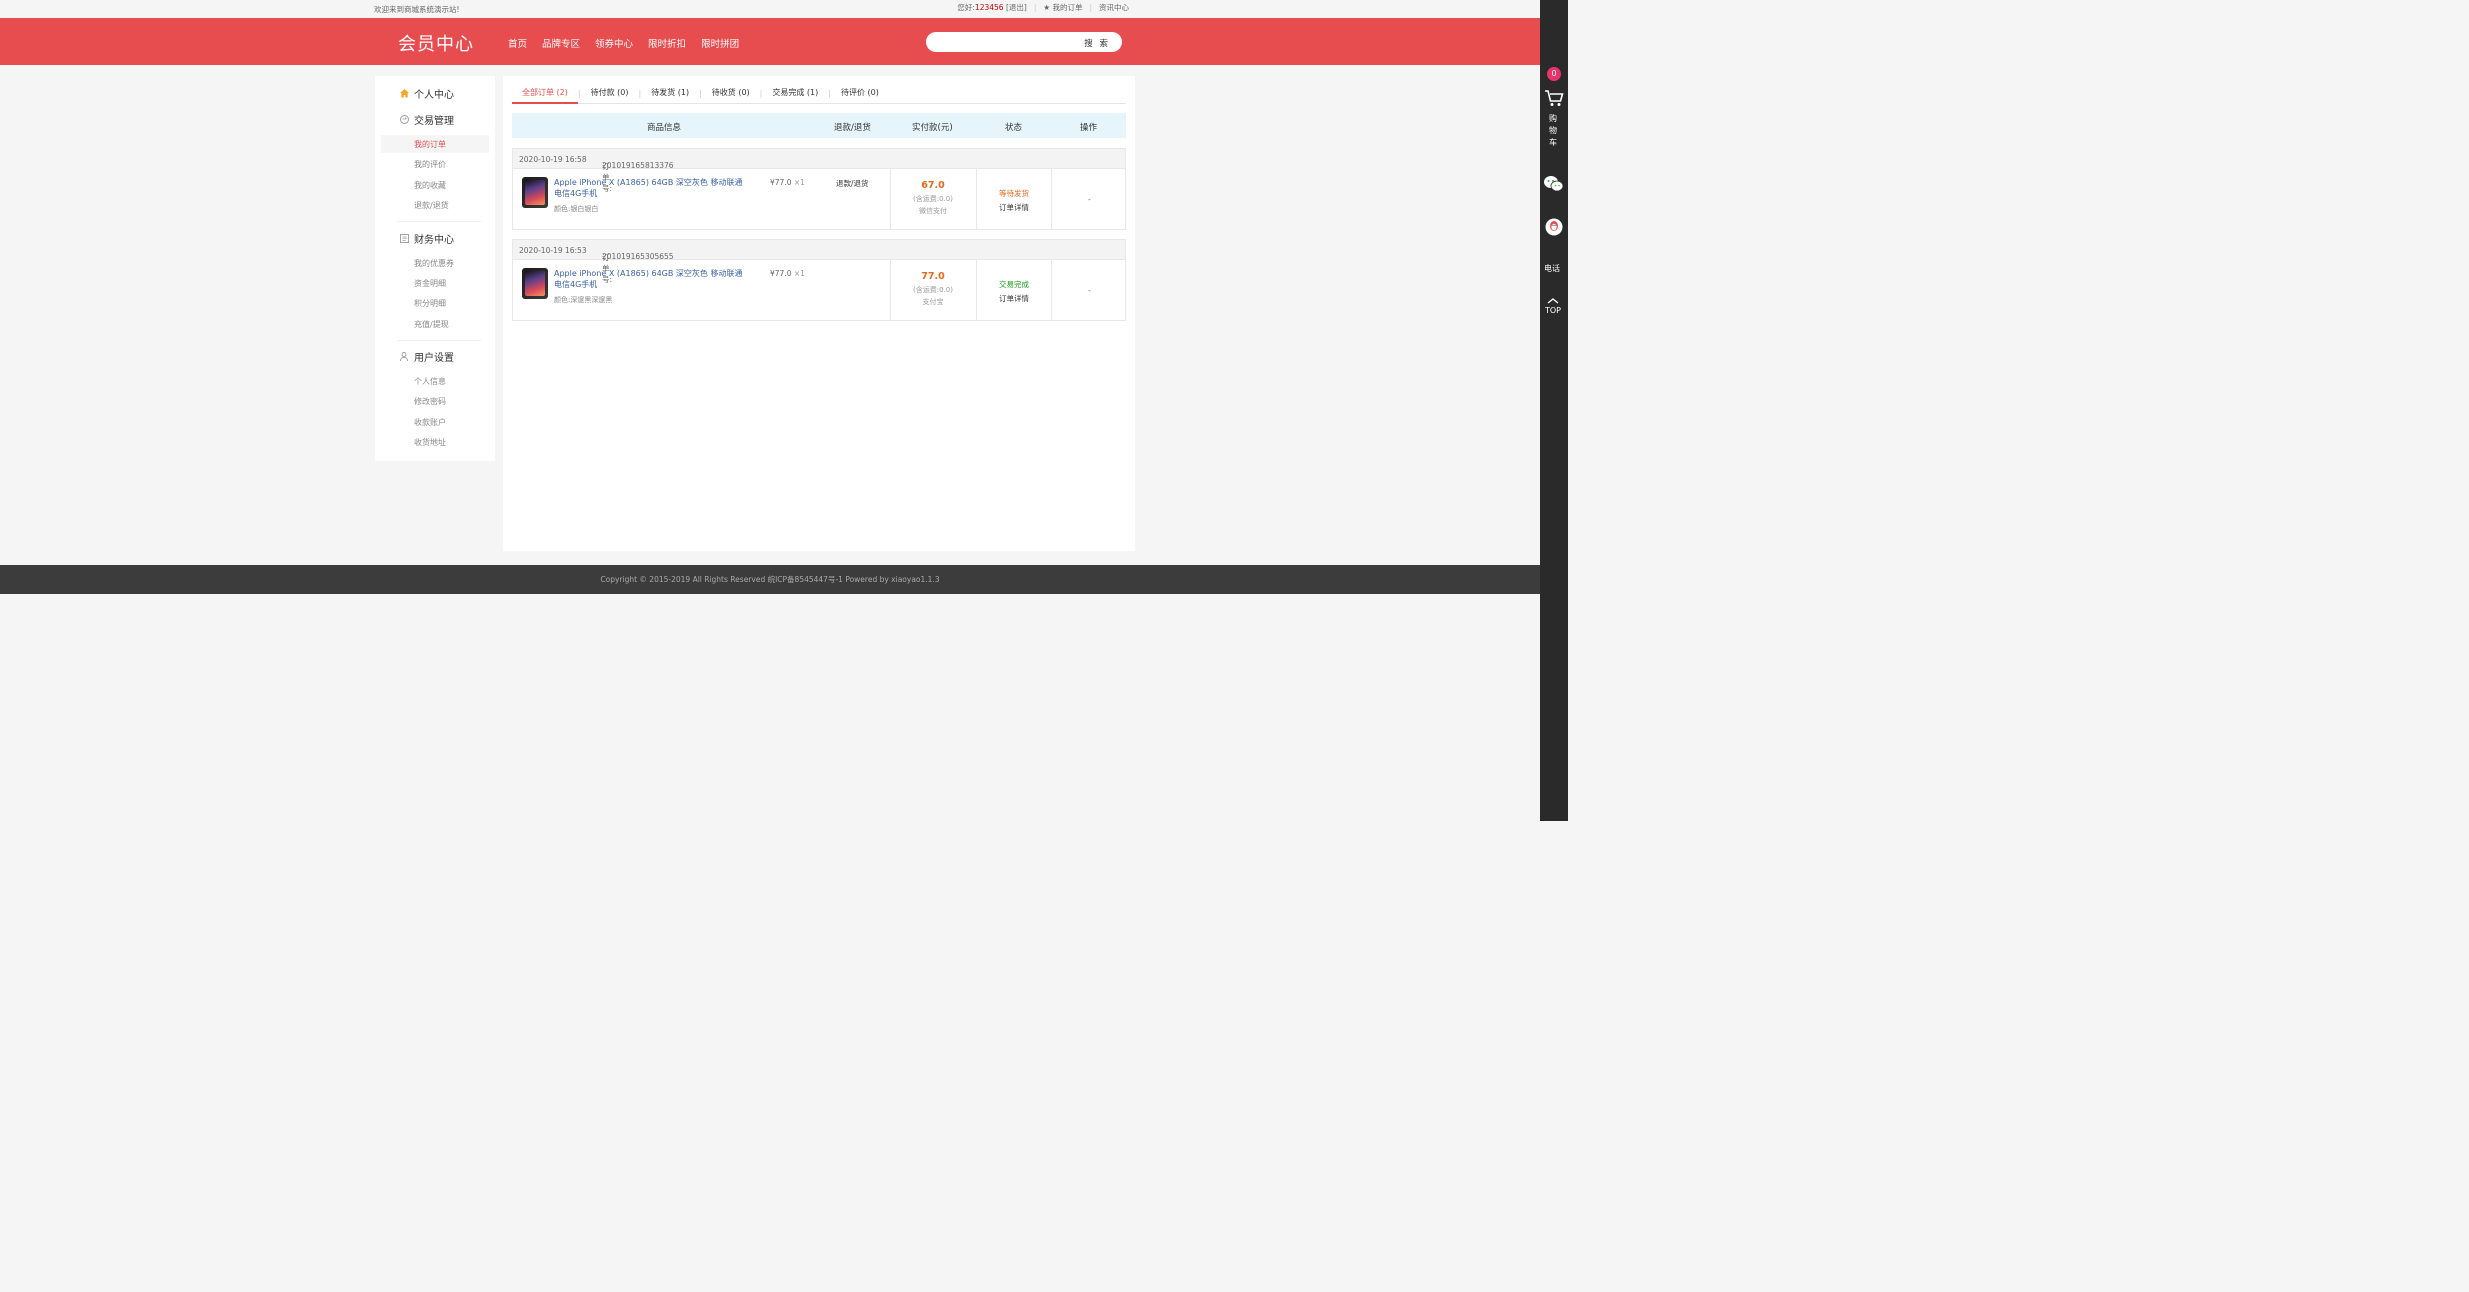 The image size is (2469, 1292). What do you see at coordinates (545, 93) in the screenshot?
I see `tab-all-orders: 全部订单 (2)` at bounding box center [545, 93].